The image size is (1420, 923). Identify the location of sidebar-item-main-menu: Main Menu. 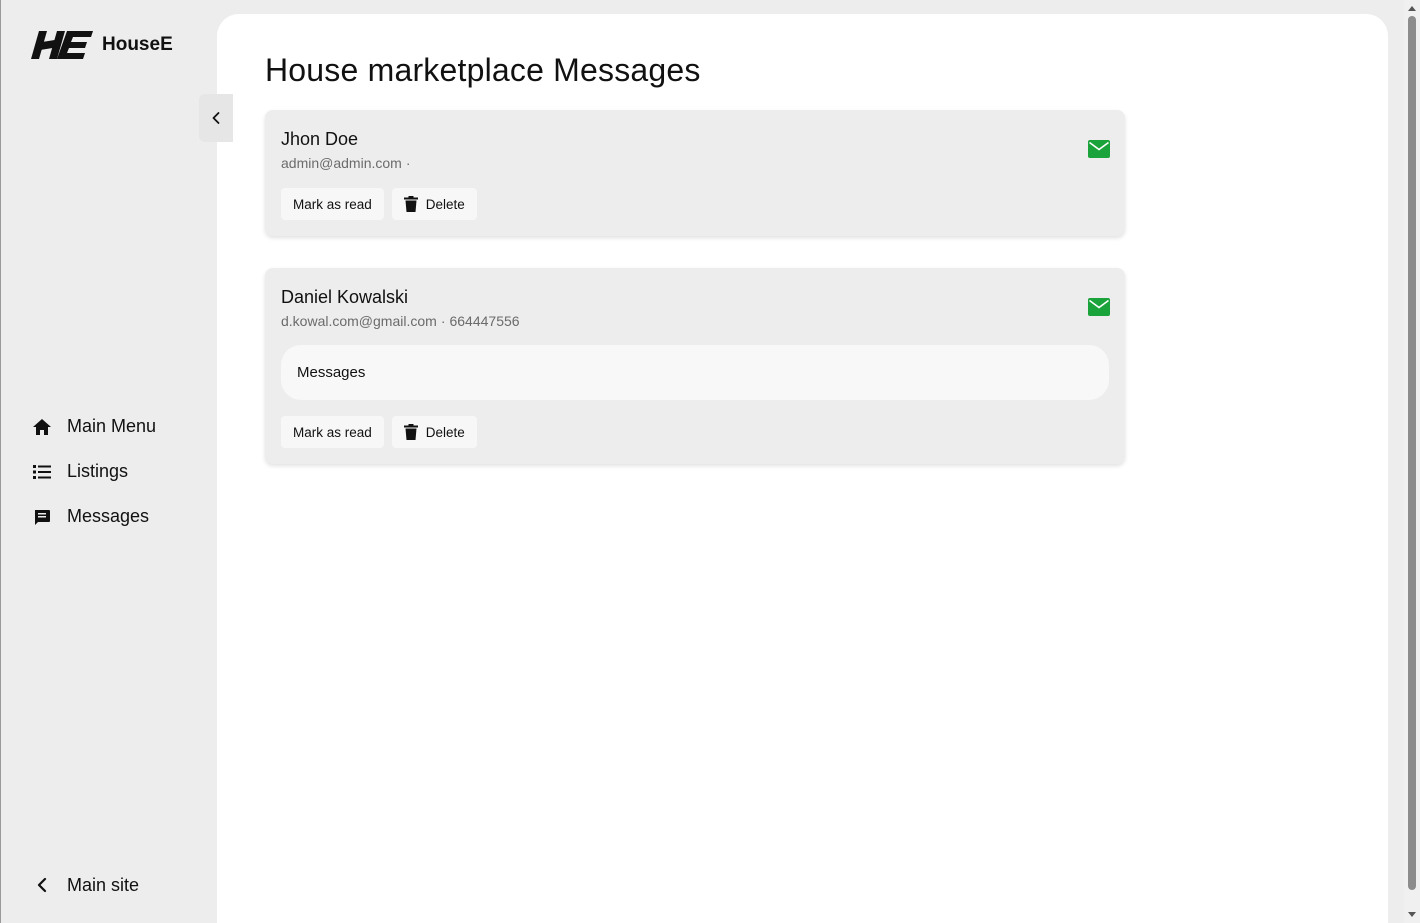
(122, 426).